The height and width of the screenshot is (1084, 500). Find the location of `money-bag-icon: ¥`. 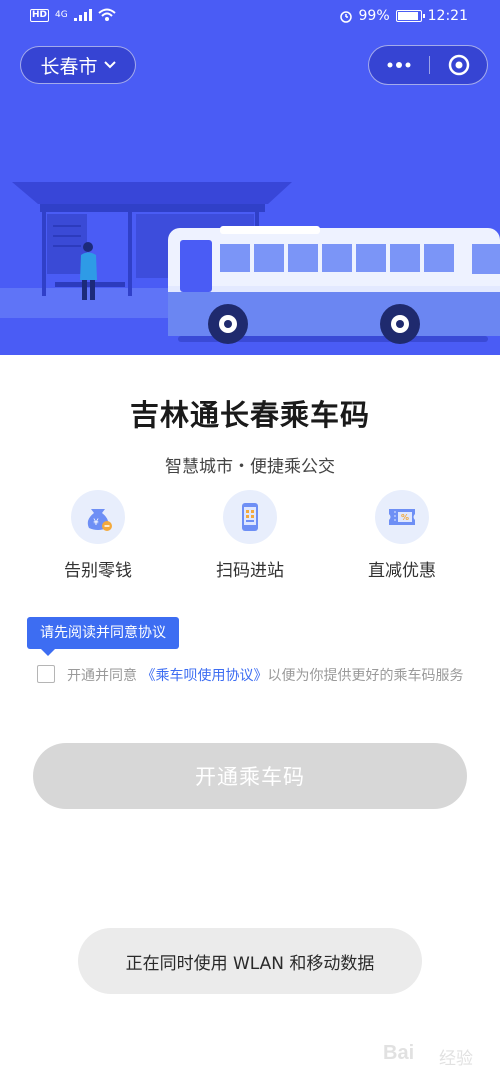

money-bag-icon: ¥ is located at coordinates (98, 517).